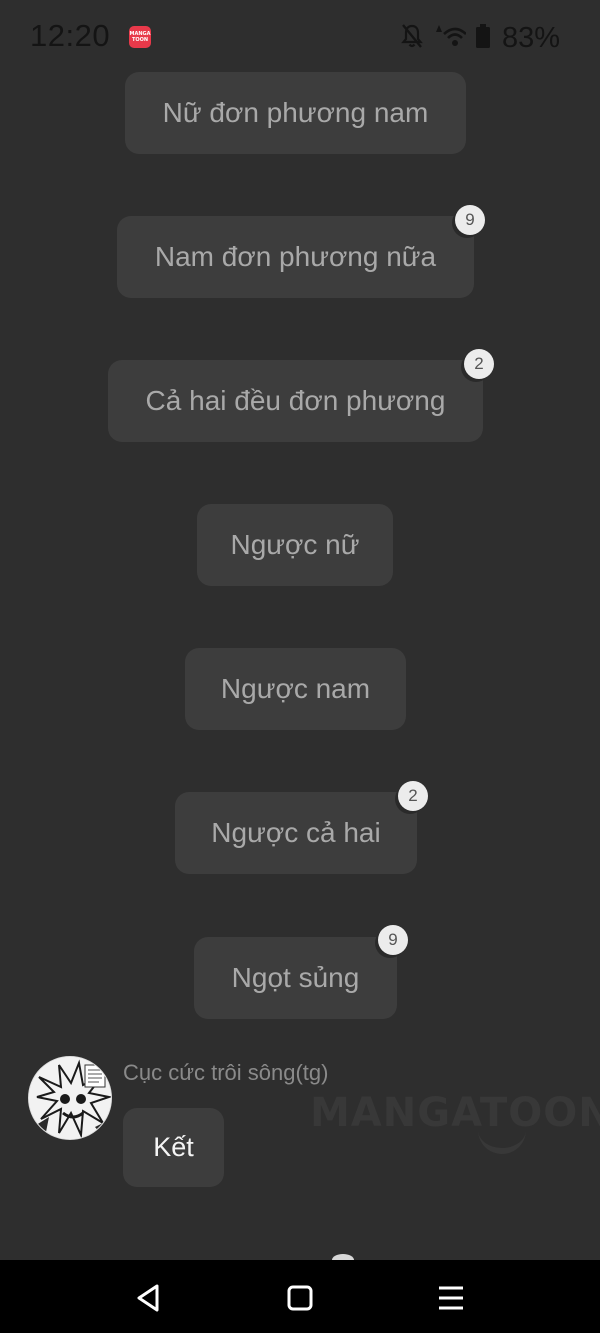  I want to click on back-icon, so click(148, 1298).